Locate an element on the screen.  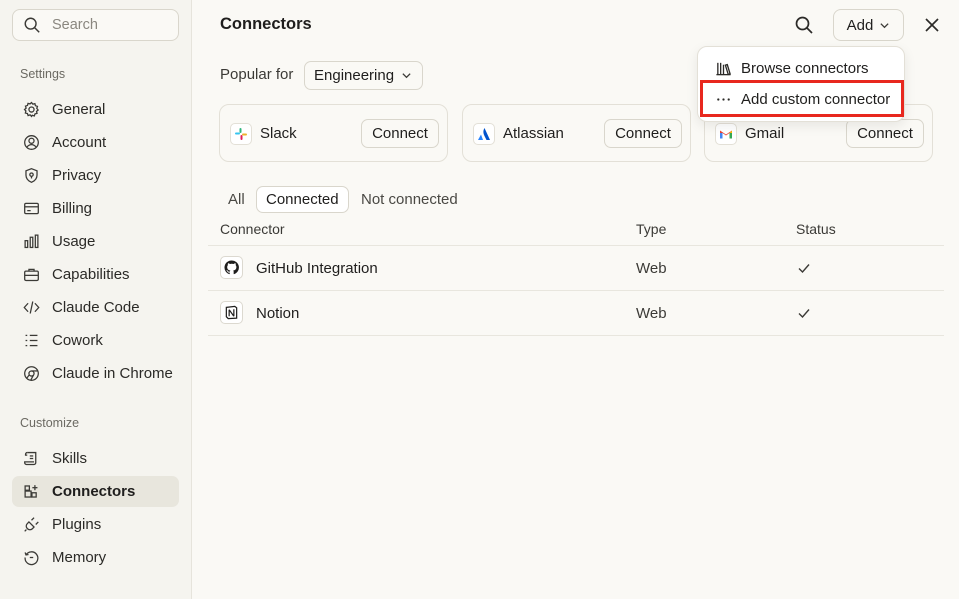
add-button: Add is located at coordinates (868, 25).